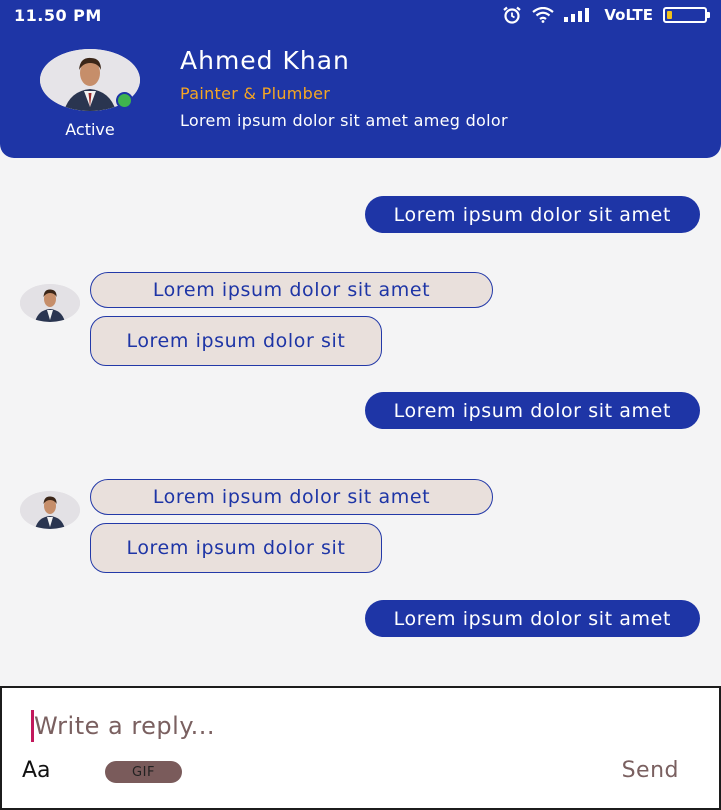 The image size is (721, 810). I want to click on battery-level, so click(669, 15).